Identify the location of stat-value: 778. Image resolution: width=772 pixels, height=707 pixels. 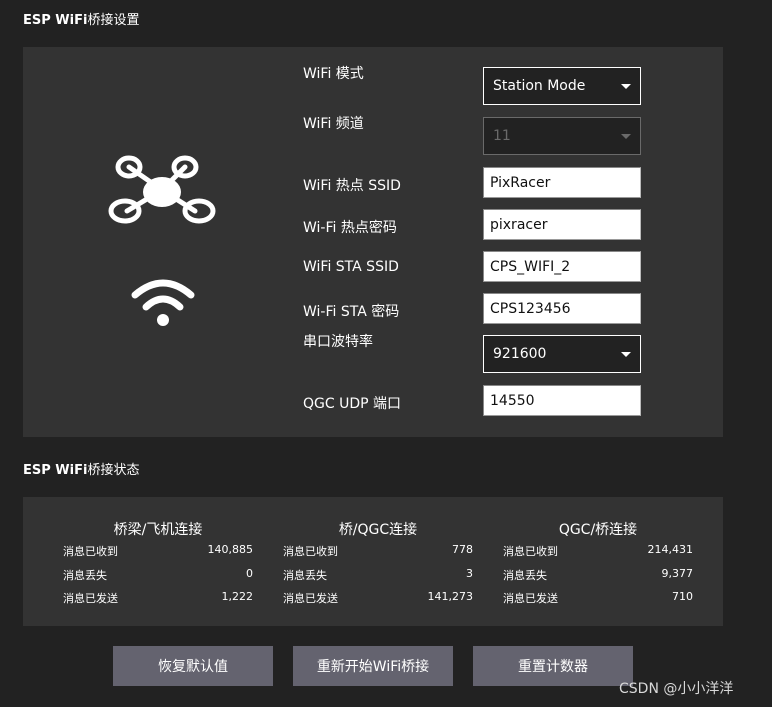
(462, 549).